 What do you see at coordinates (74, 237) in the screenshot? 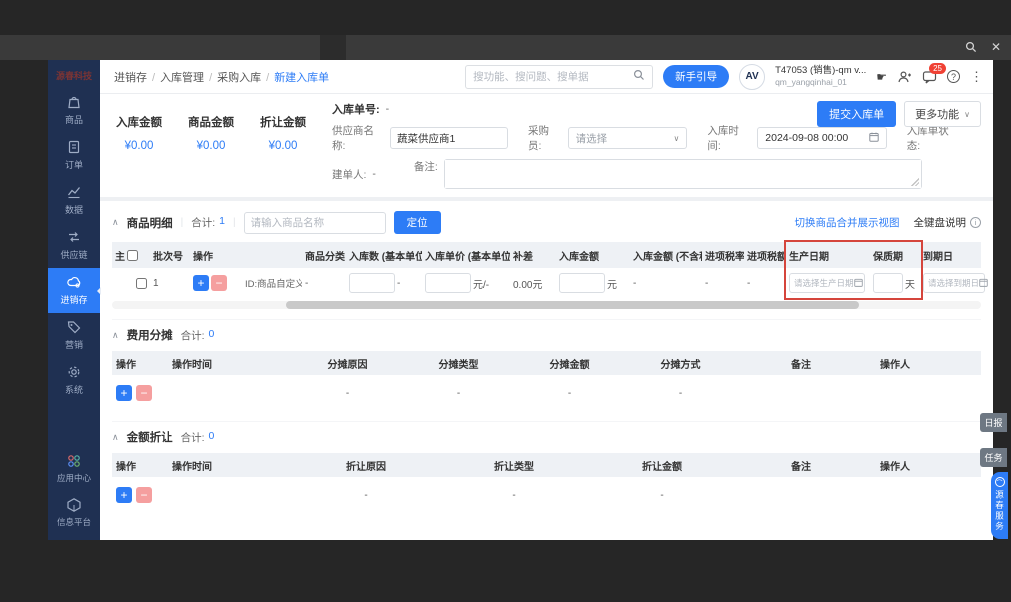
I see `supply-chain-icon` at bounding box center [74, 237].